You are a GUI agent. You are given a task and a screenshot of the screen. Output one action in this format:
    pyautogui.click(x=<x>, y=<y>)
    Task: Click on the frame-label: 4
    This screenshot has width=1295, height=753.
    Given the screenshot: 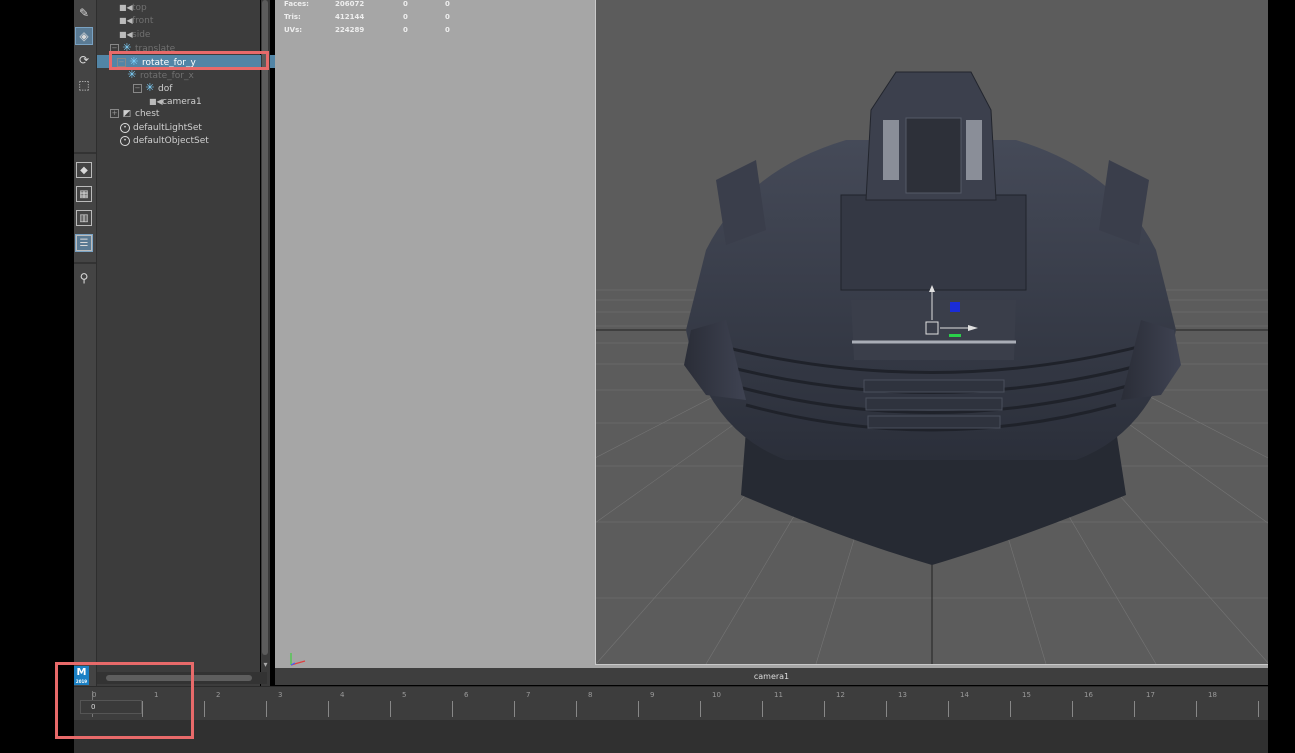 What is the action you would take?
    pyautogui.click(x=342, y=695)
    